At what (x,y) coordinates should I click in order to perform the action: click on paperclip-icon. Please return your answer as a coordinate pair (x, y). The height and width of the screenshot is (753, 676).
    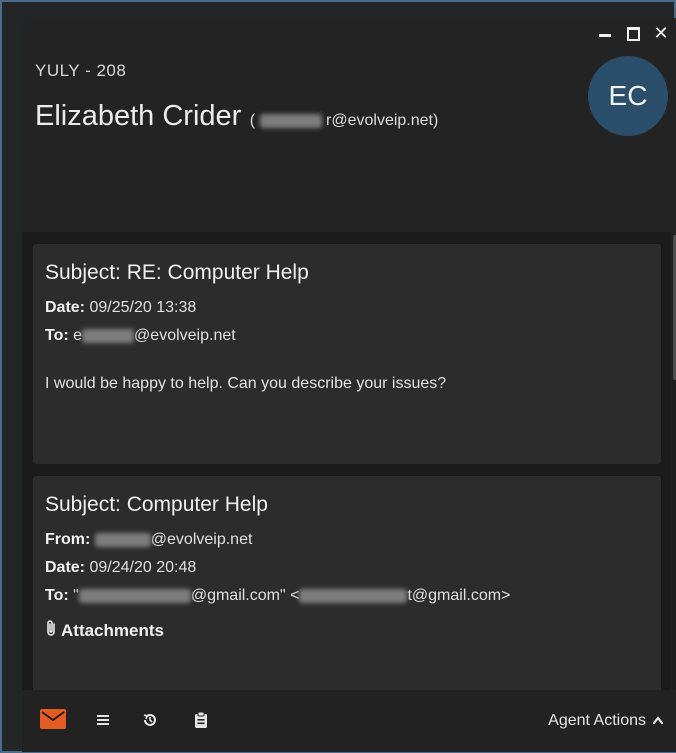
    Looking at the image, I should click on (51, 630).